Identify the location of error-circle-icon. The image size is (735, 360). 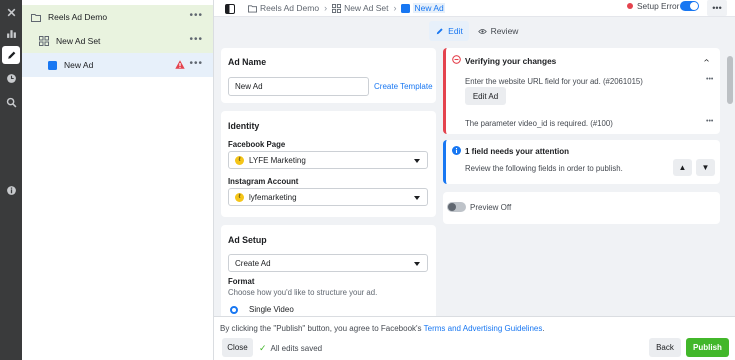
(456, 59).